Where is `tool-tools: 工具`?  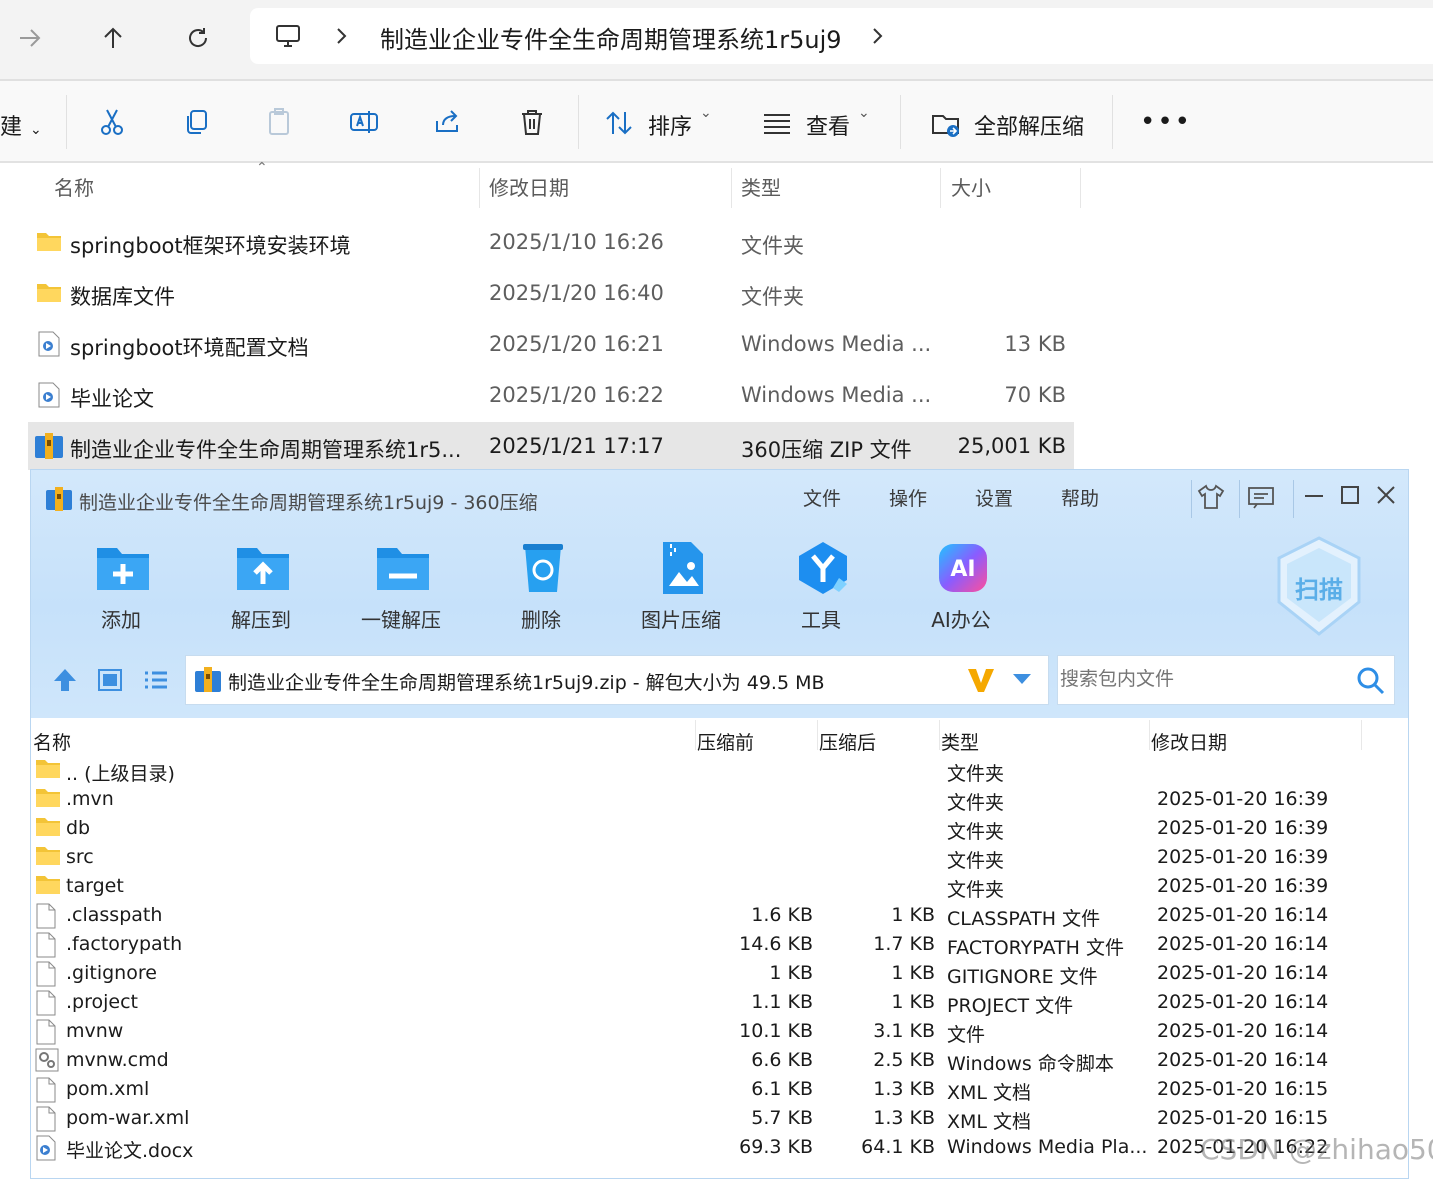
tool-tools: 工具 is located at coordinates (821, 590).